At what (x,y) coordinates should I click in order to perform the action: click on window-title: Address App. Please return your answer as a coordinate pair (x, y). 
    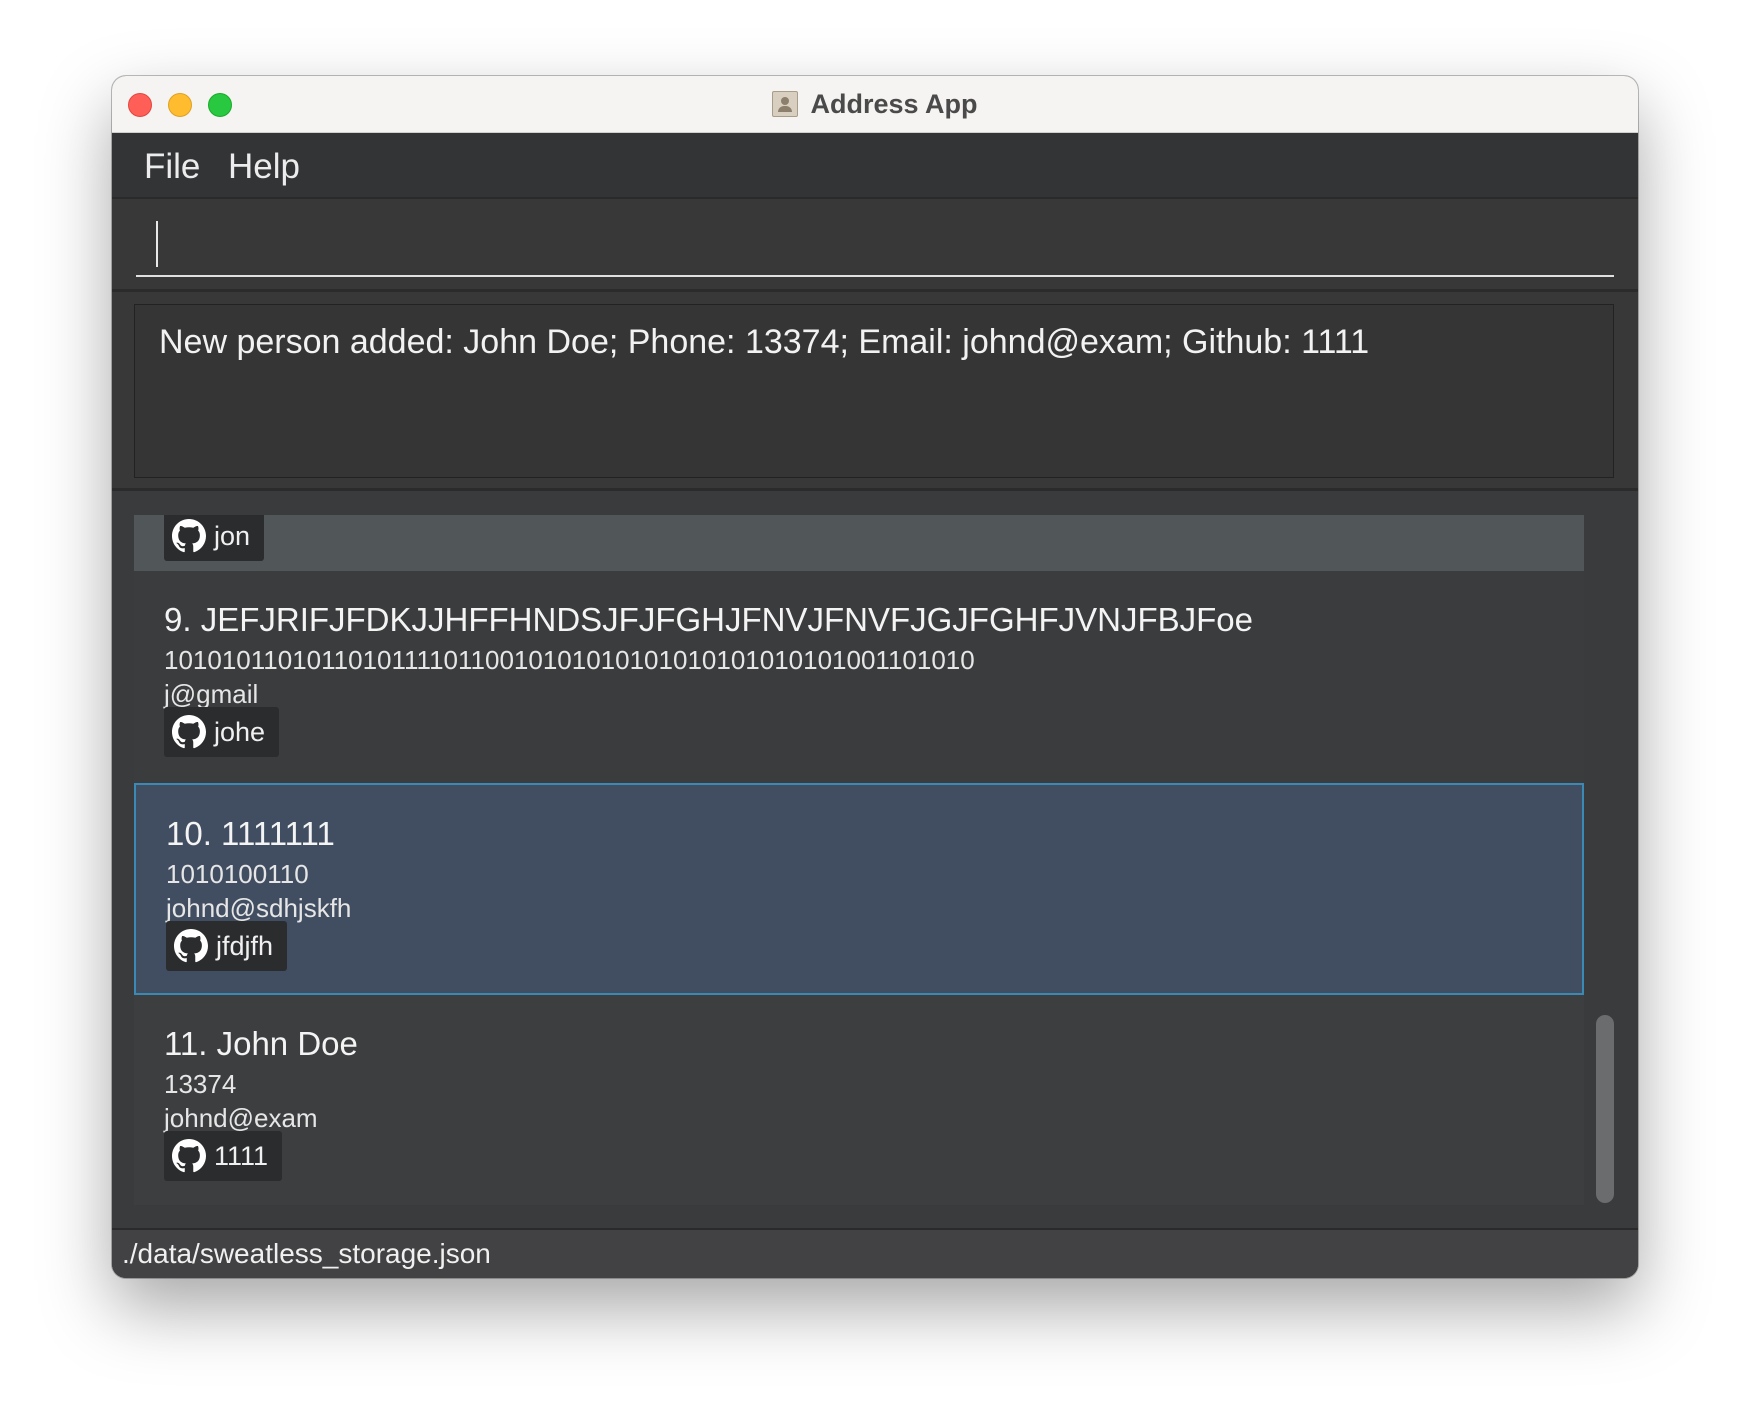
    Looking at the image, I should click on (894, 103).